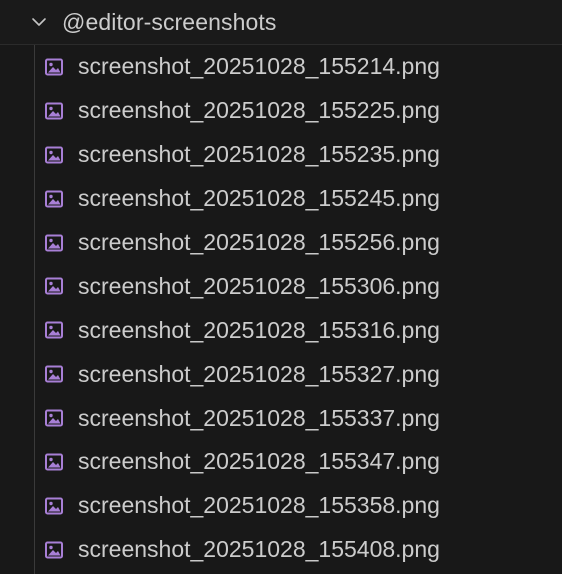 The width and height of the screenshot is (562, 574). I want to click on file-item: screenshot_20251028_155214.png, so click(281, 67).